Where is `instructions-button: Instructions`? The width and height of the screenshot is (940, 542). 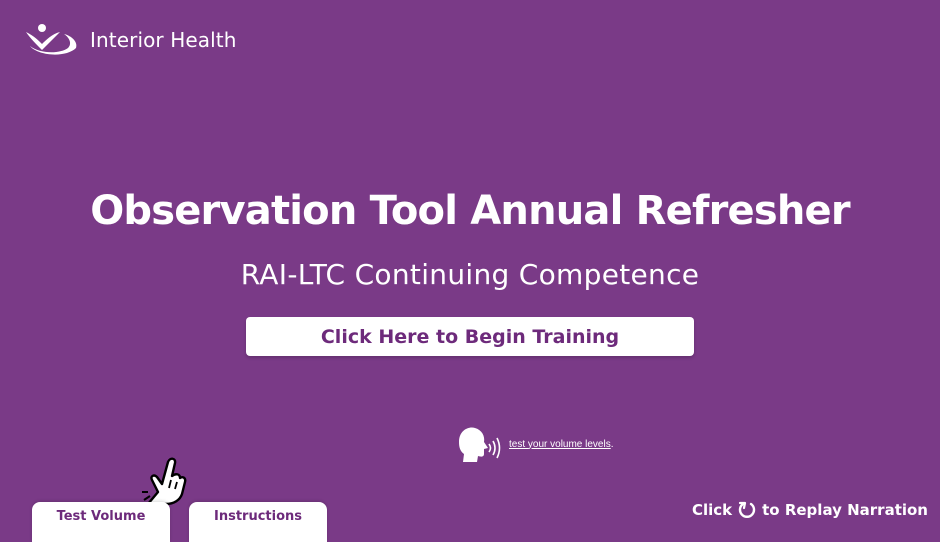 instructions-button: Instructions is located at coordinates (258, 522).